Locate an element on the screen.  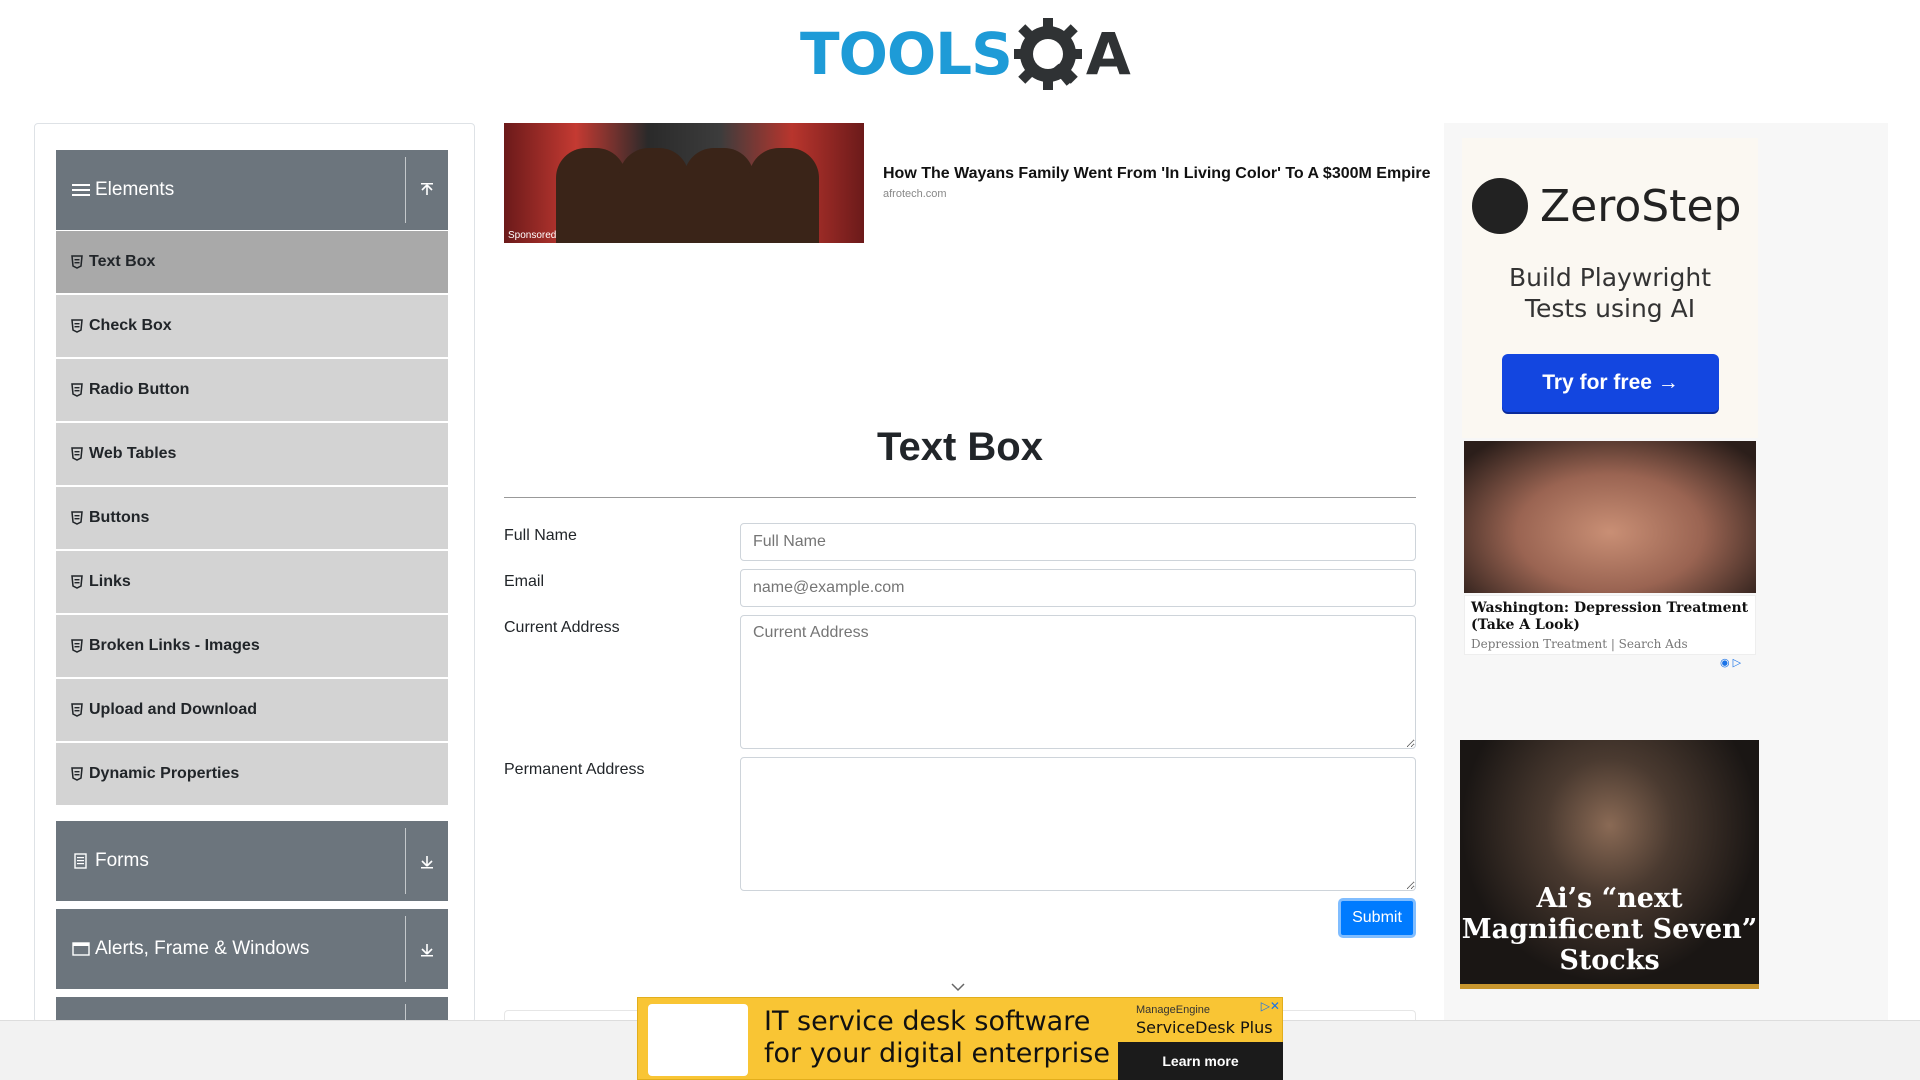
bottom-ad-line: for your digital enterprise is located at coordinates (937, 1053).